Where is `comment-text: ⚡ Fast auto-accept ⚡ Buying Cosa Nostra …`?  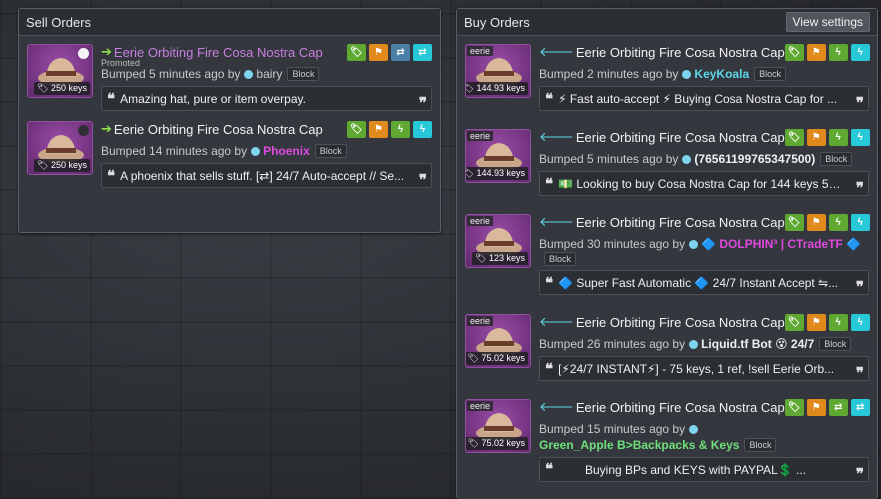
comment-text: ⚡ Fast auto-accept ⚡ Buying Cosa Nostra … is located at coordinates (698, 98).